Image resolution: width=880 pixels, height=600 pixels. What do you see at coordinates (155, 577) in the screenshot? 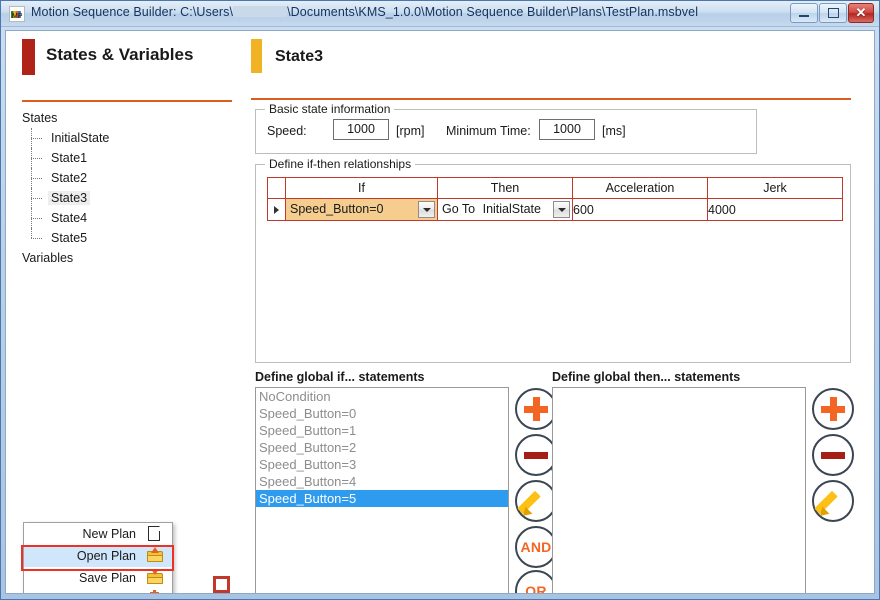
I see `save-folder-icon` at bounding box center [155, 577].